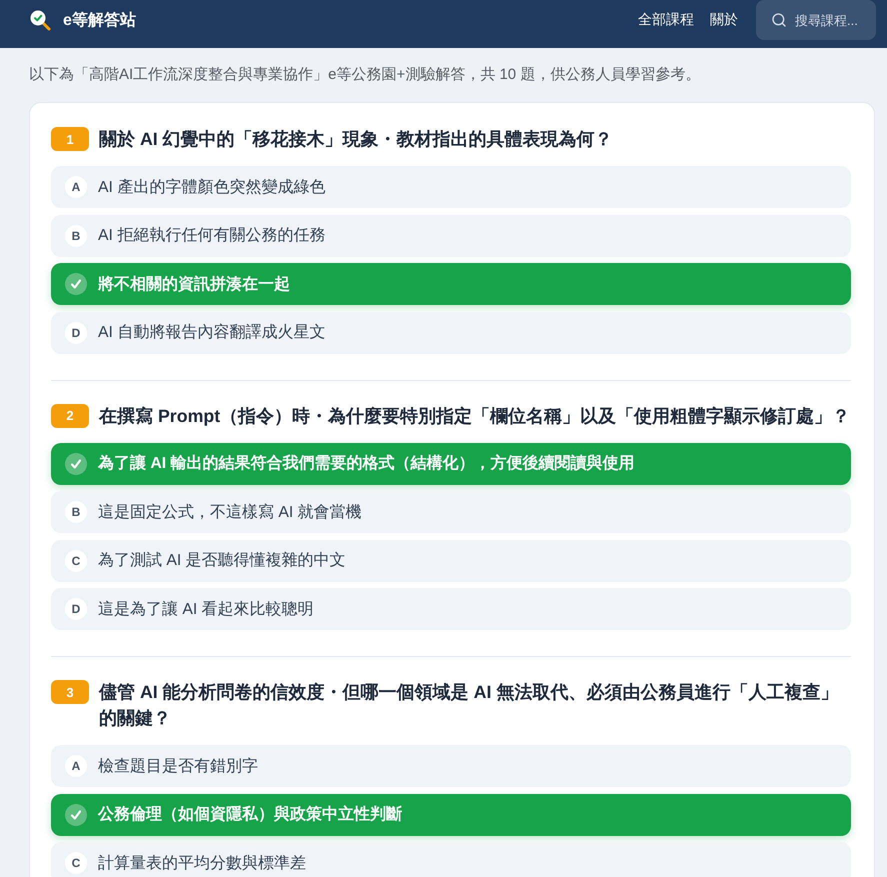 The width and height of the screenshot is (887, 877). I want to click on question-number-badge: 3, so click(70, 692).